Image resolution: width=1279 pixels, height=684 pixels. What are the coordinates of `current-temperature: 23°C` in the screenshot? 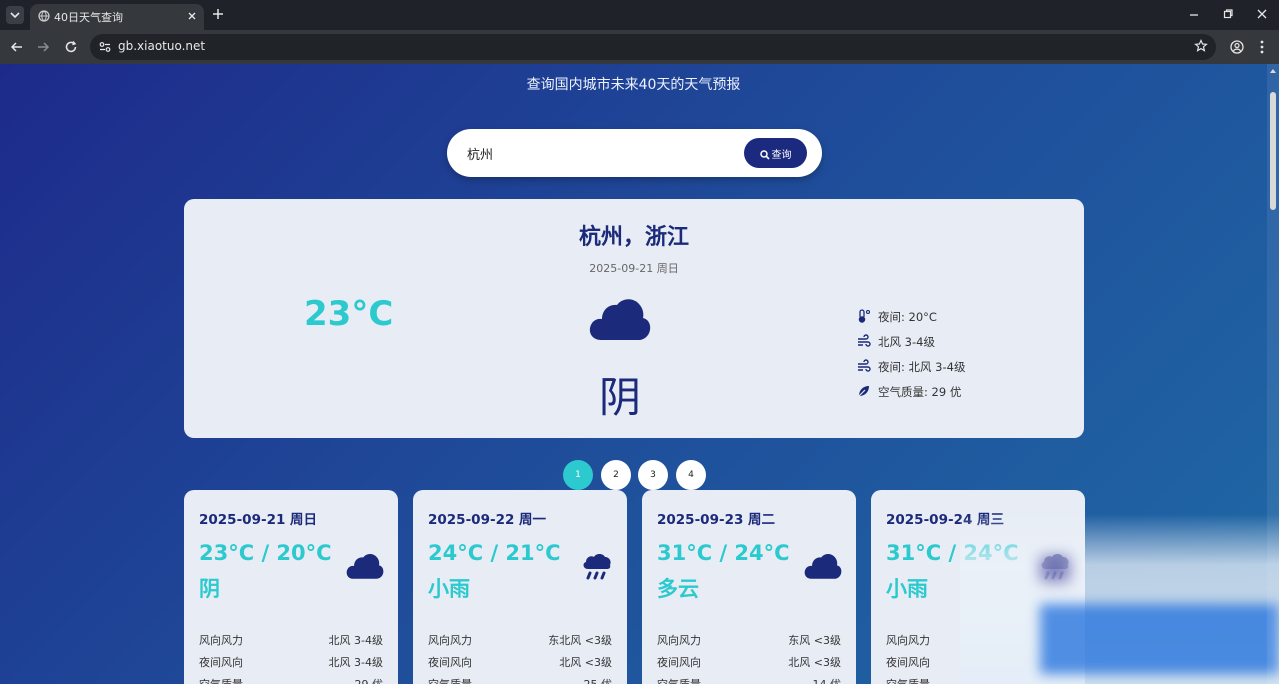 It's located at (349, 314).